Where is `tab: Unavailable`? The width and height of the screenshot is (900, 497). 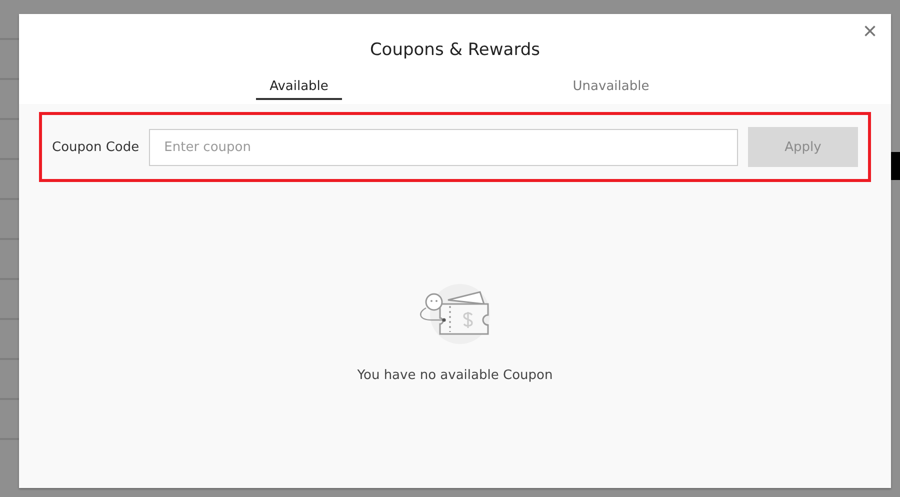
tab: Unavailable is located at coordinates (611, 88).